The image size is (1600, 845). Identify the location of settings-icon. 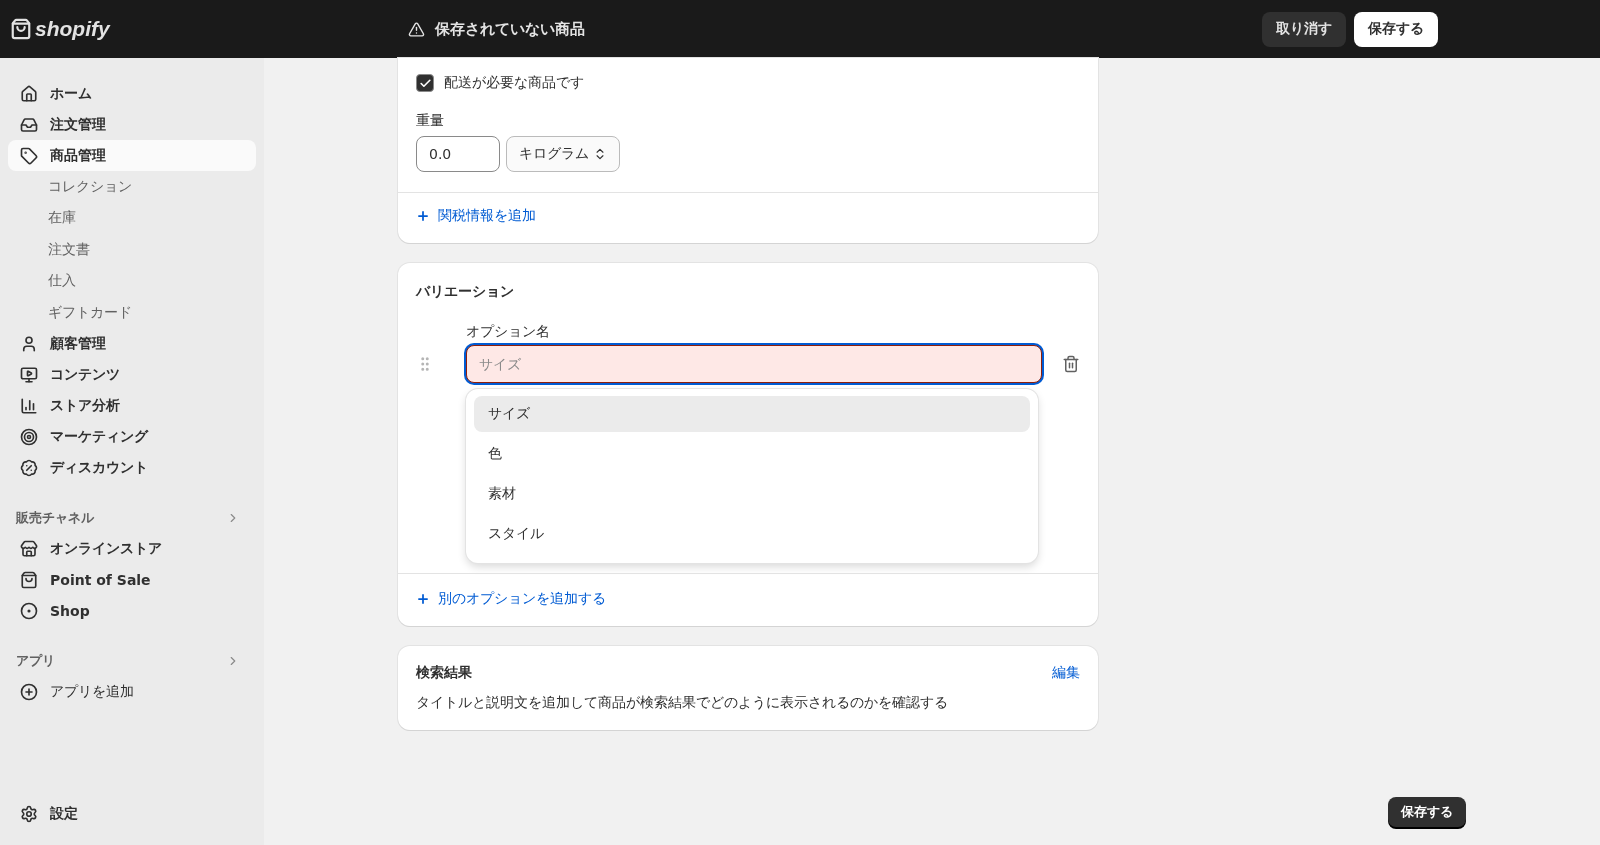
(29, 813).